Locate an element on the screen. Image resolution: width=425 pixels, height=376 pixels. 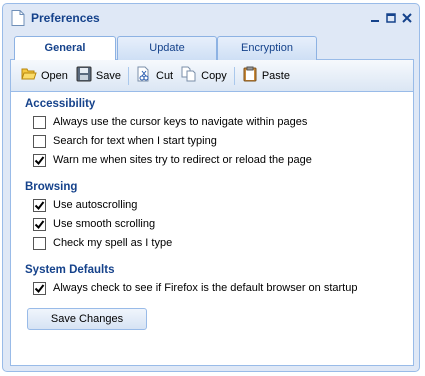
copy-button: Copy is located at coordinates (204, 76).